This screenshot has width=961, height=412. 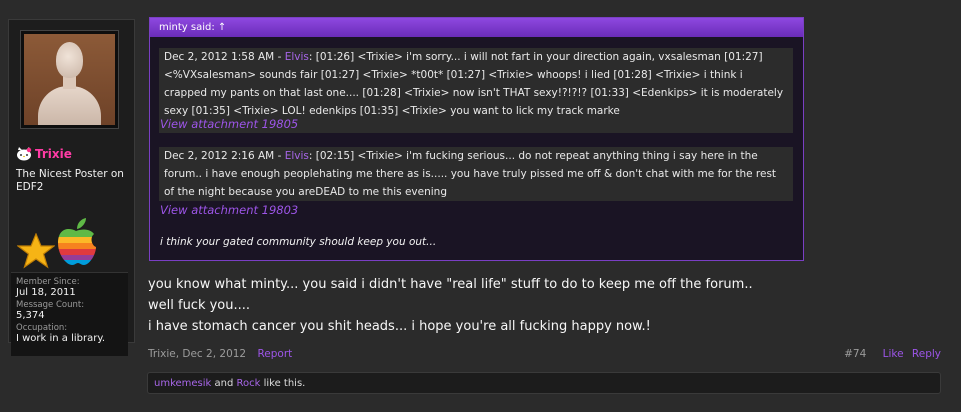 I want to click on avatar-image, so click(x=69, y=79).